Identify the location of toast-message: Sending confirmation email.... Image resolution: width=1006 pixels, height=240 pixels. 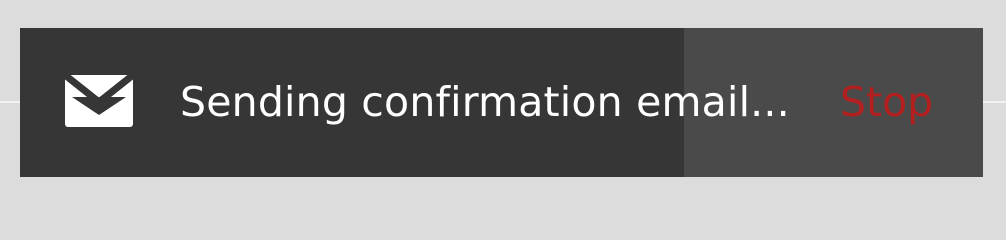
(485, 102).